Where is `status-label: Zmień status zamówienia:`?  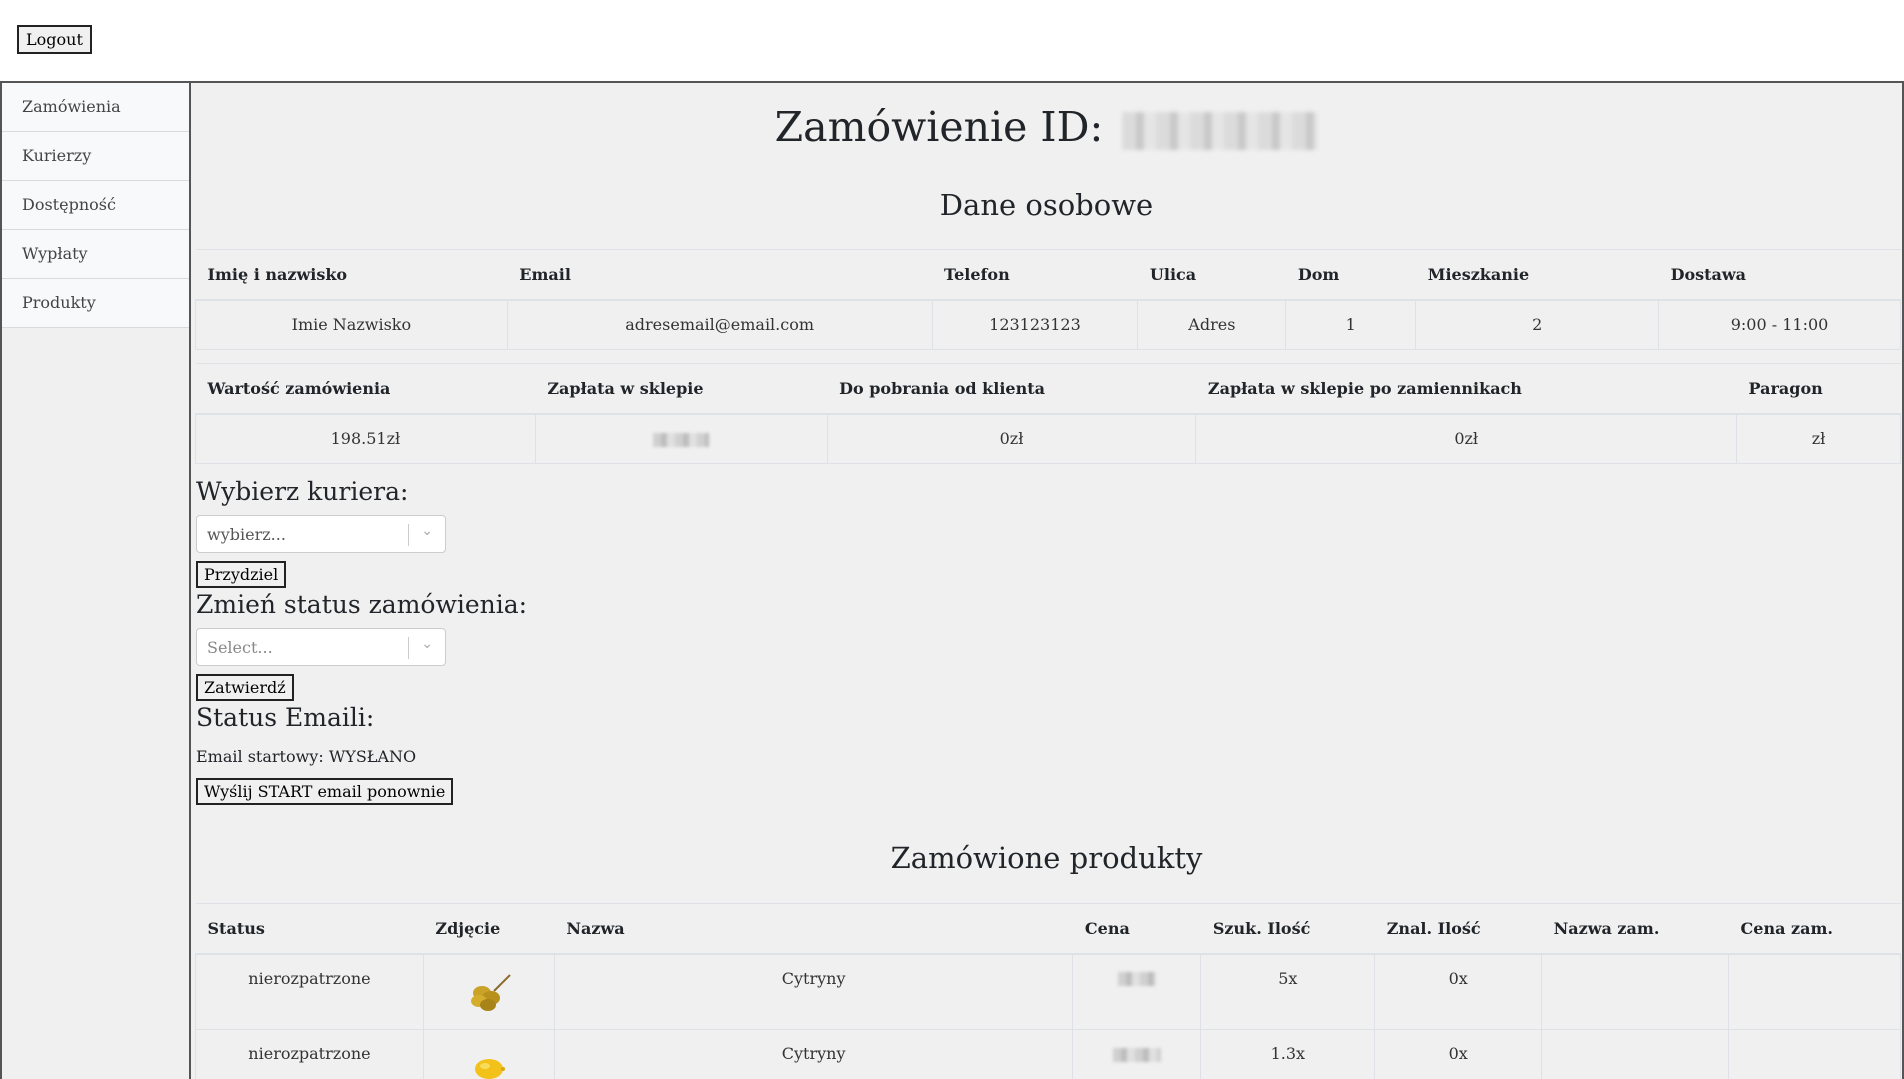
status-label: Zmień status zamówienia: is located at coordinates (362, 604).